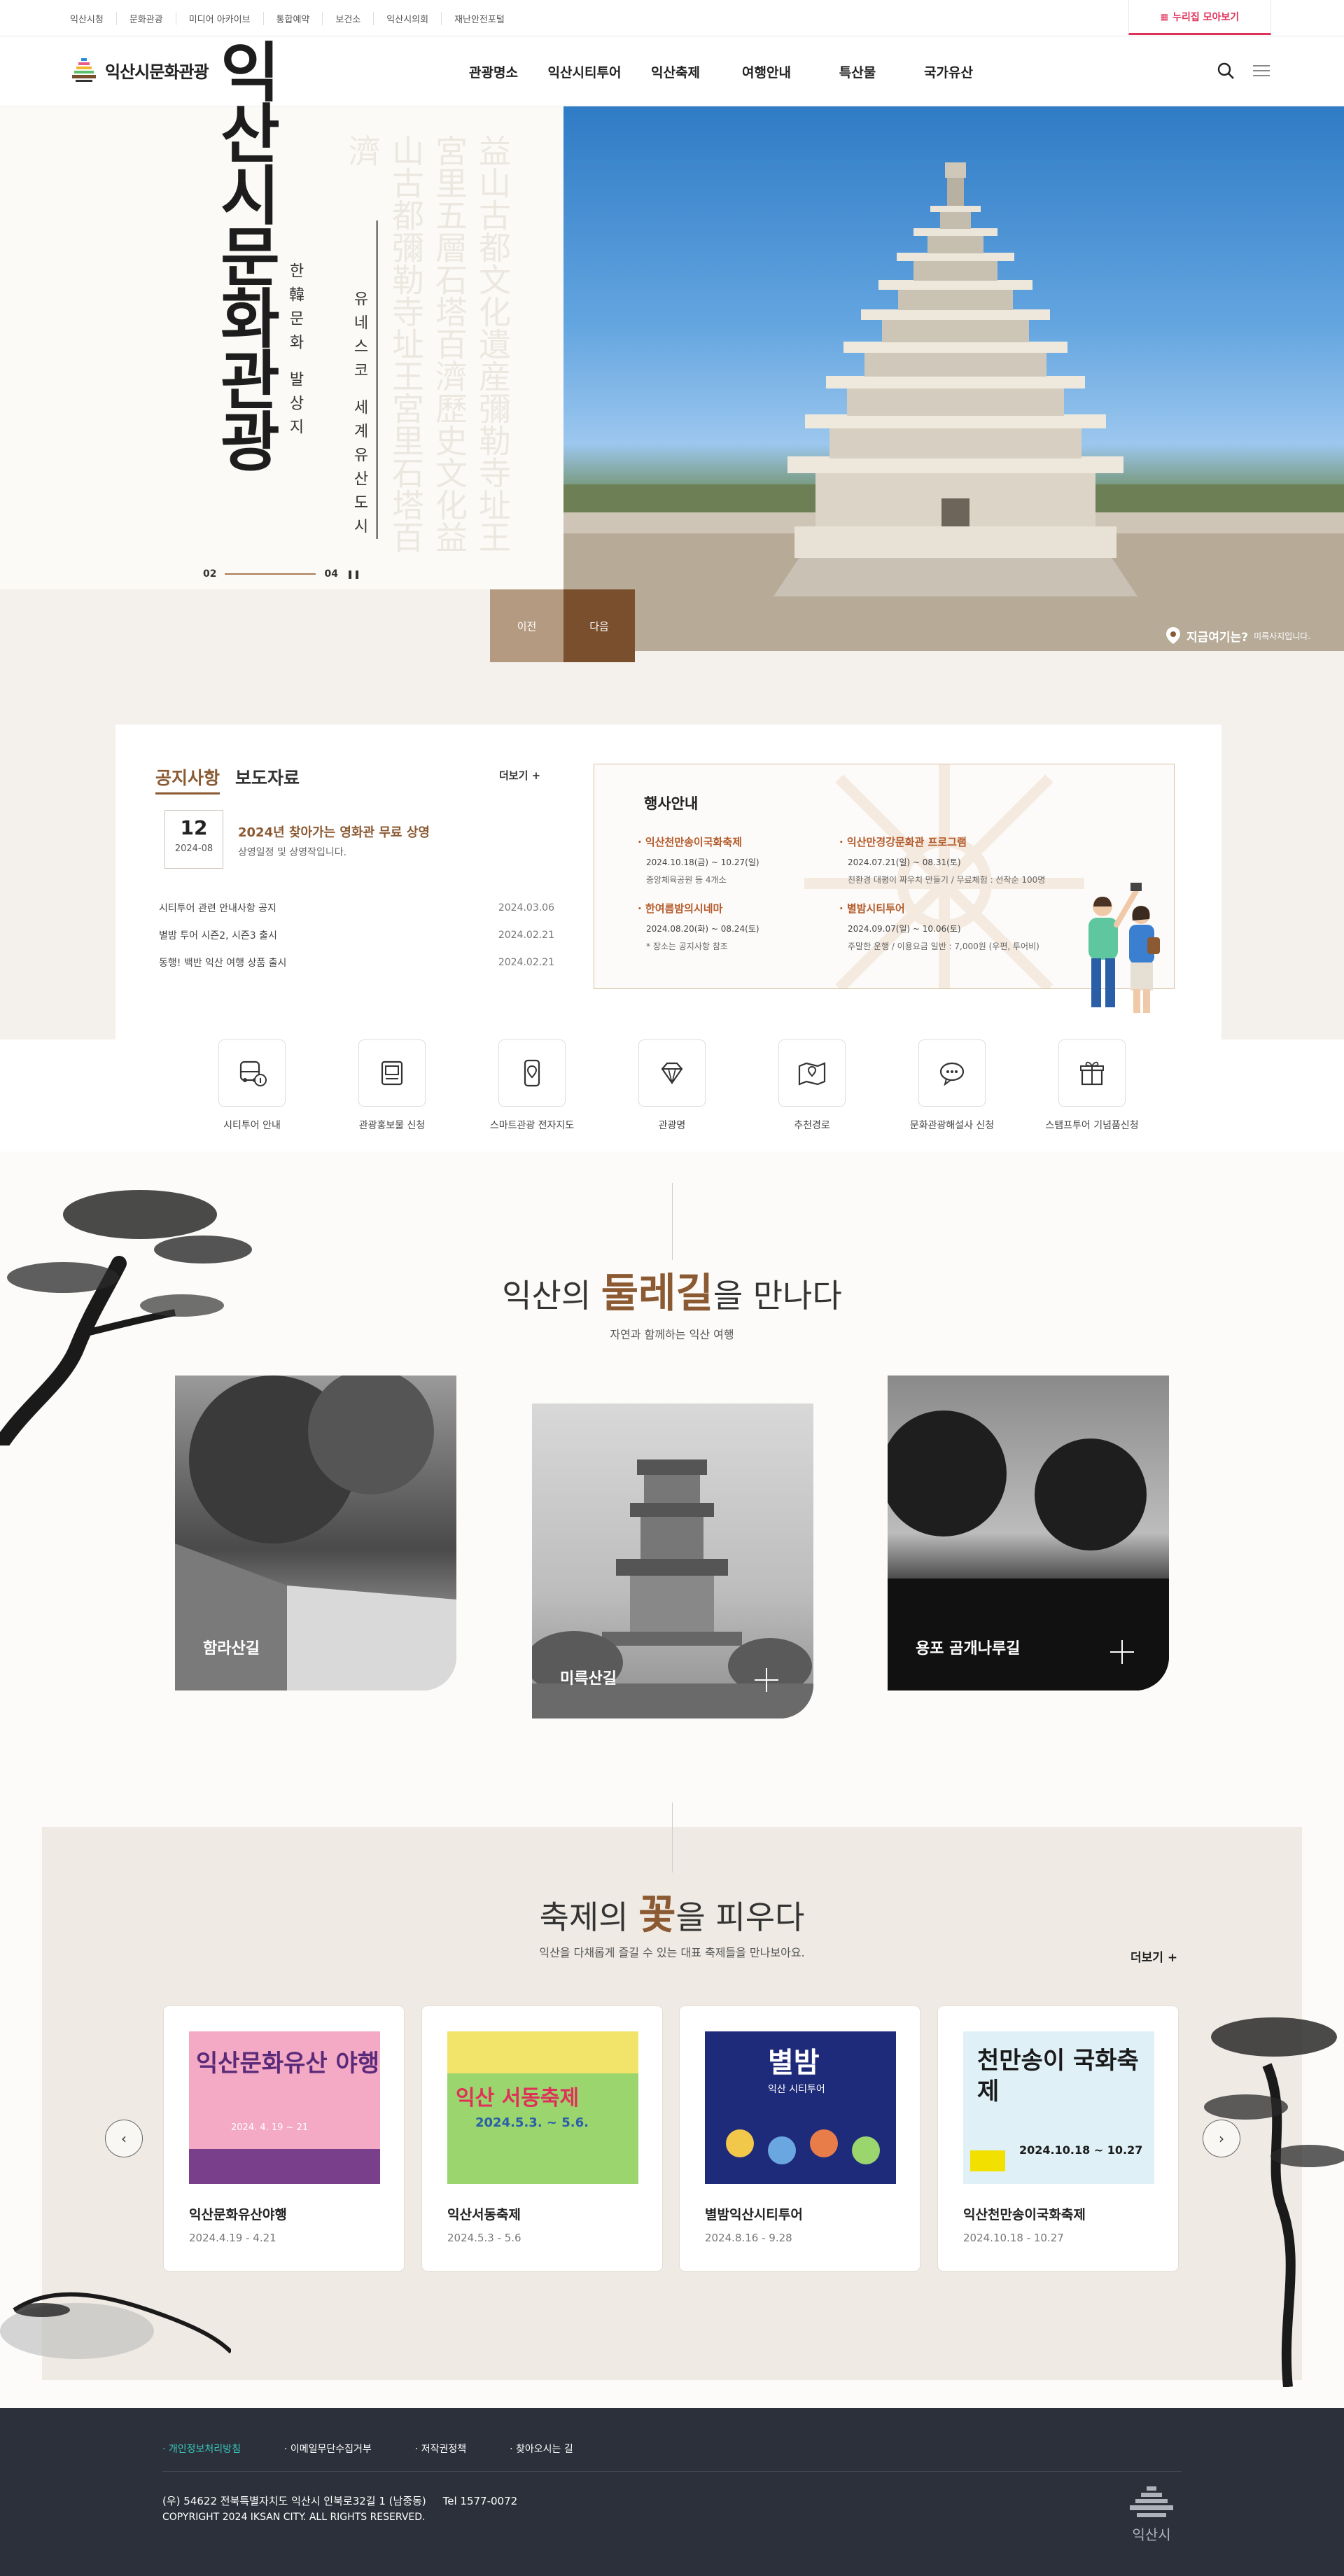 The height and width of the screenshot is (2576, 1344). I want to click on rock-ink-decoration, so click(115, 2325).